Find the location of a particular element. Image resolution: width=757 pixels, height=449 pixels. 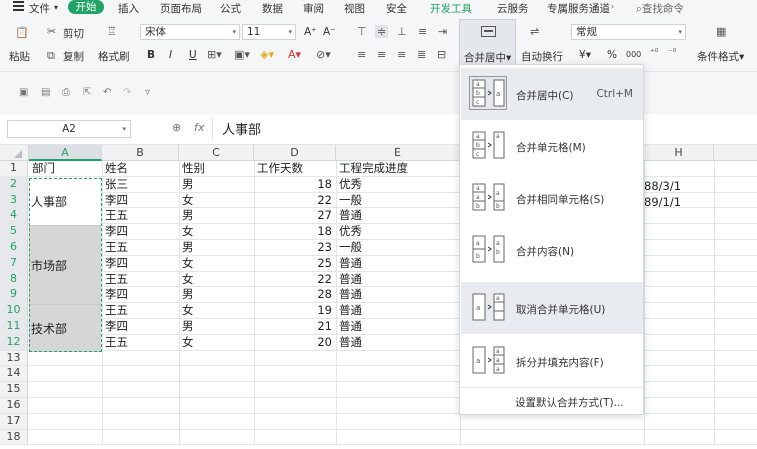

format-painter-button: 格式刷 is located at coordinates (114, 56).